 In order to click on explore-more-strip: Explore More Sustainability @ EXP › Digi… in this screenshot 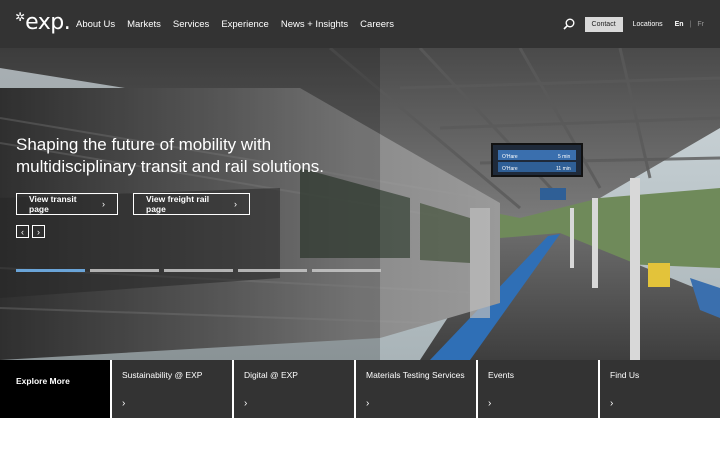, I will do `click(360, 389)`.